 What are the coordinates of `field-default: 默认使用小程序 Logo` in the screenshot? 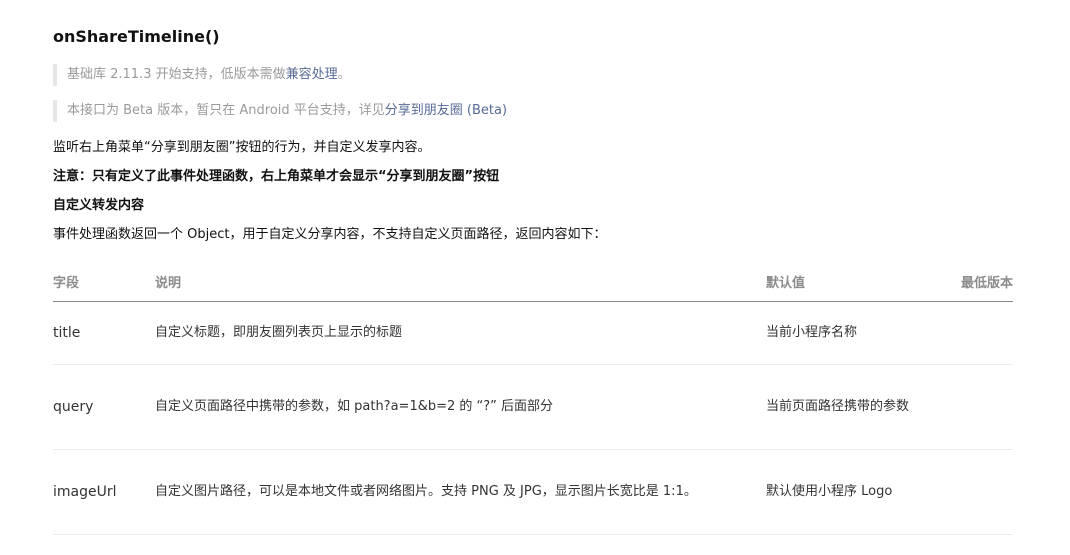 It's located at (829, 491).